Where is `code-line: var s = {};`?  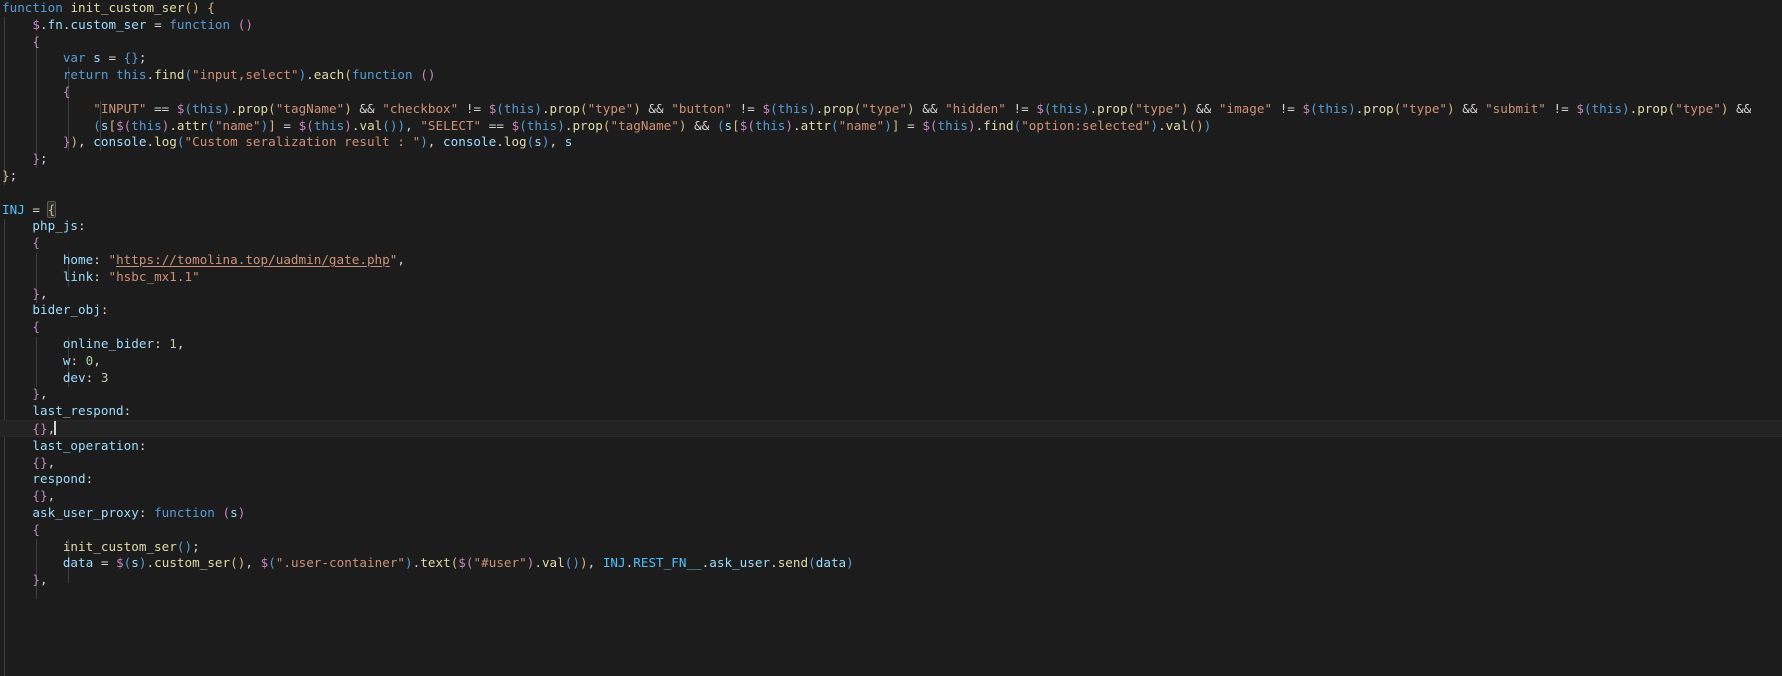
code-line: var s = {}; is located at coordinates (73, 58).